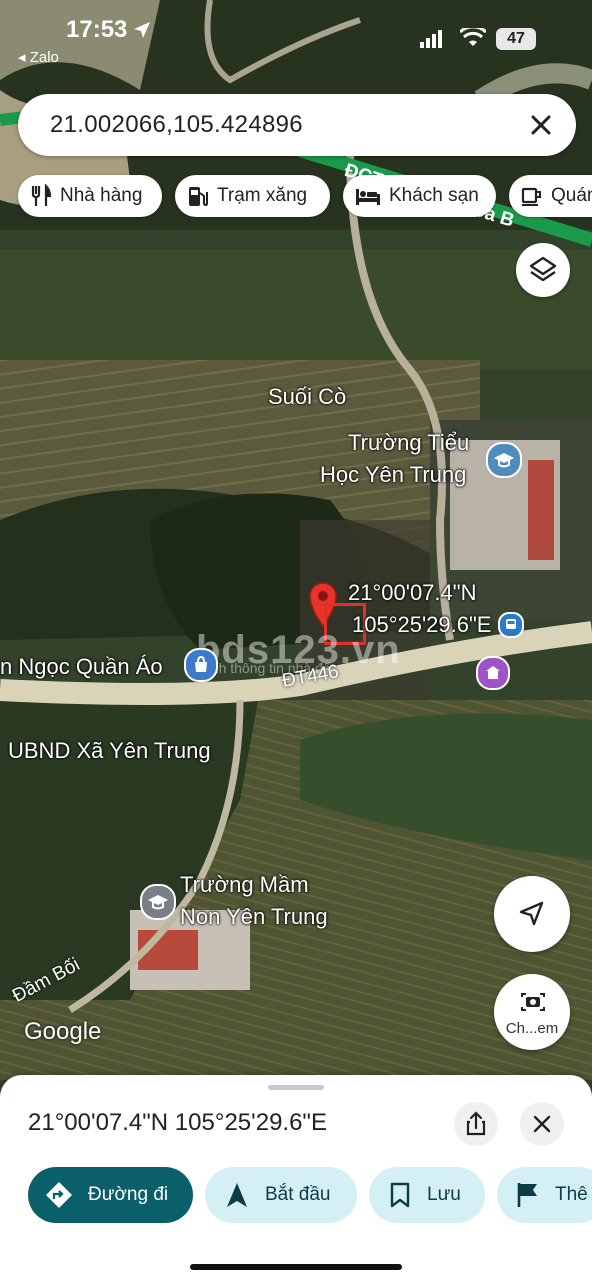 This screenshot has width=592, height=1280. What do you see at coordinates (544, 1195) in the screenshot?
I see `more-button: Thê` at bounding box center [544, 1195].